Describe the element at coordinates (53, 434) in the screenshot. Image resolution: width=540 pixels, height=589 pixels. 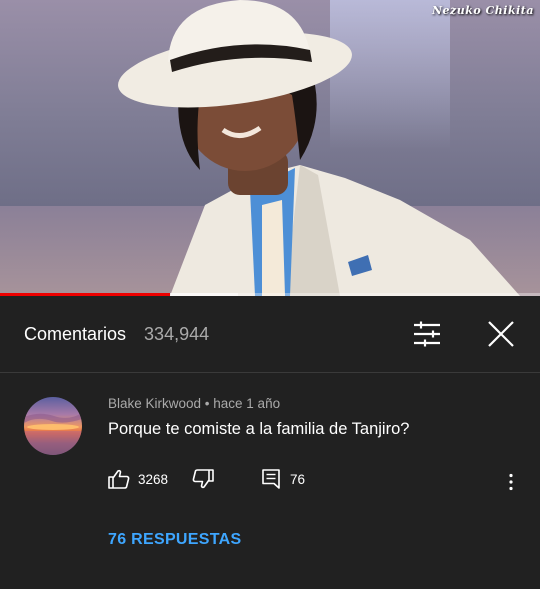
I see `sunset-avatar-image` at that location.